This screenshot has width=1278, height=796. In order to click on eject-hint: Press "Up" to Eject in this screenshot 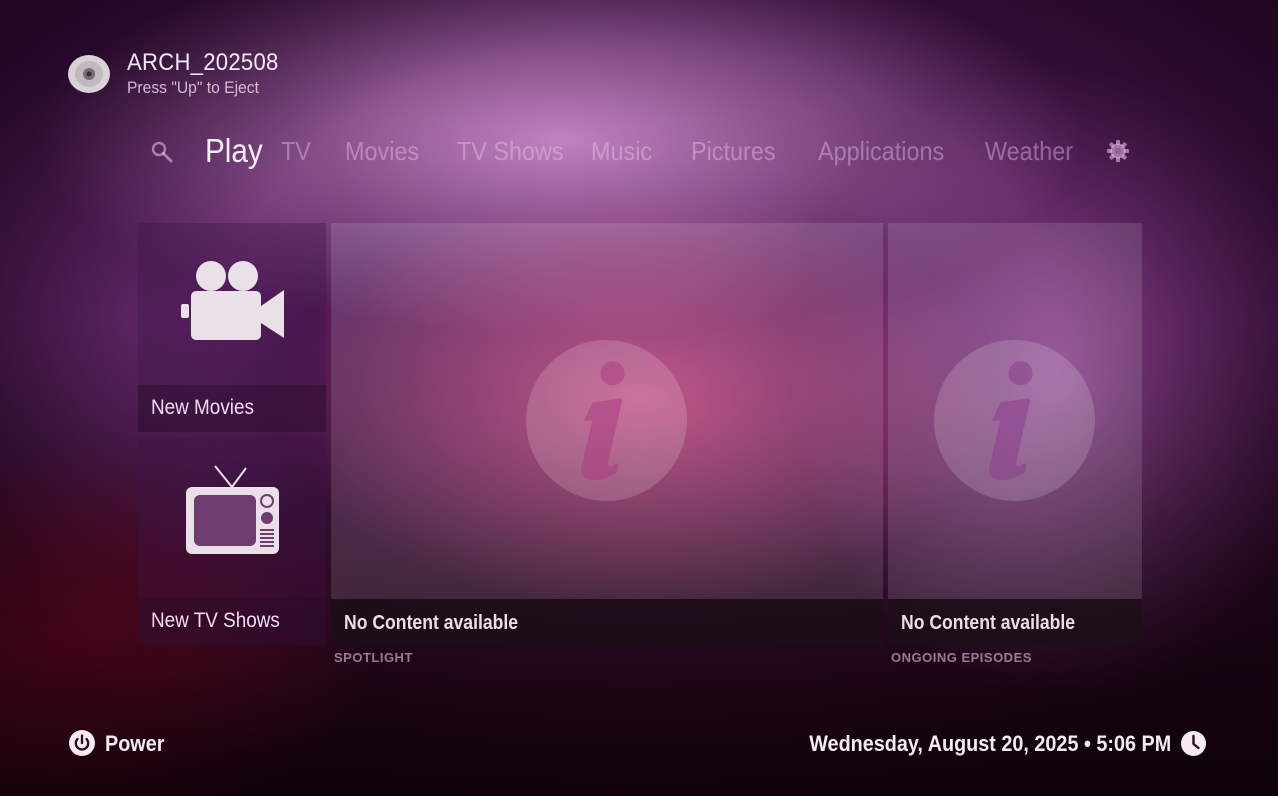, I will do `click(193, 87)`.